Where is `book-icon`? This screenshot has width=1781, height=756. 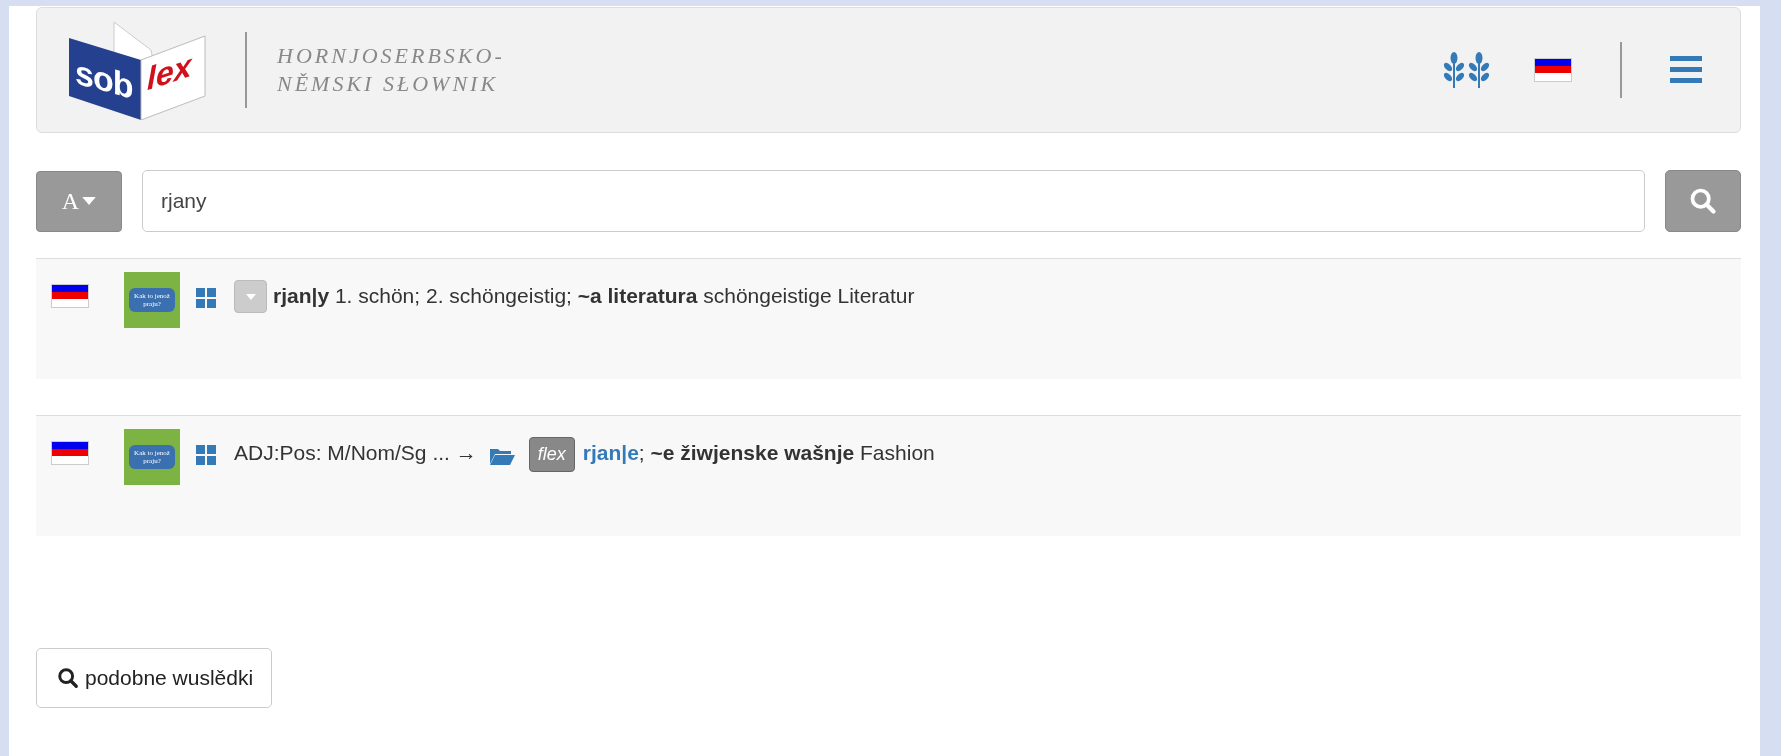 book-icon is located at coordinates (139, 70).